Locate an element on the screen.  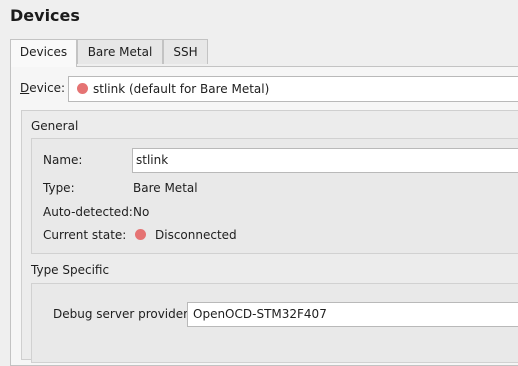
tab-devices: Devices is located at coordinates (43, 53).